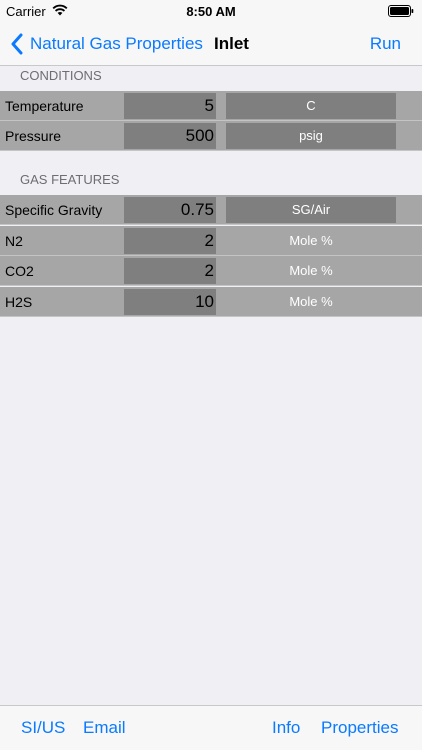 The height and width of the screenshot is (750, 422). What do you see at coordinates (286, 728) in the screenshot?
I see `info-button: Info` at bounding box center [286, 728].